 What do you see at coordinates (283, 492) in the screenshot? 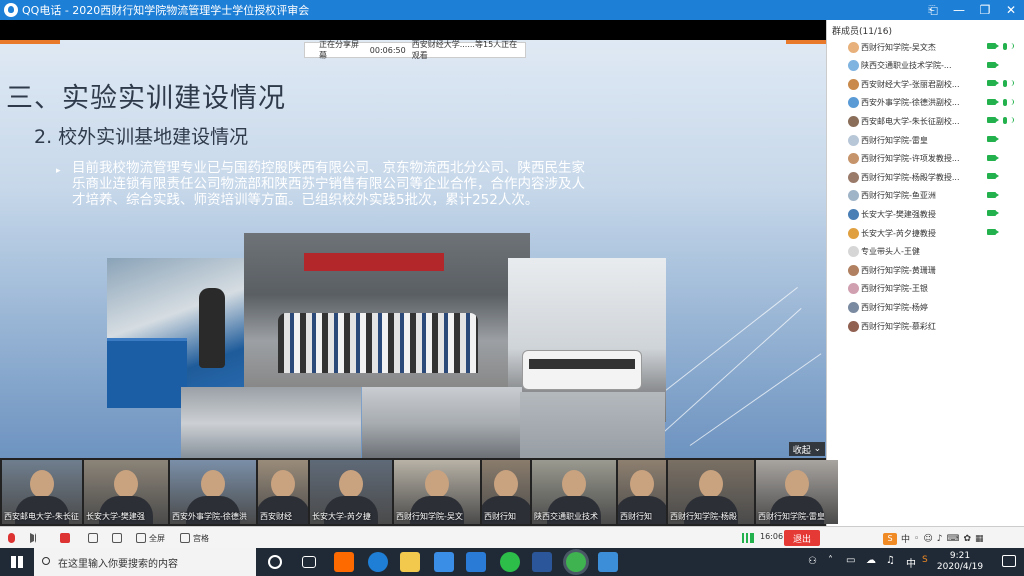
I see `video-tile: 西安财经` at bounding box center [283, 492].